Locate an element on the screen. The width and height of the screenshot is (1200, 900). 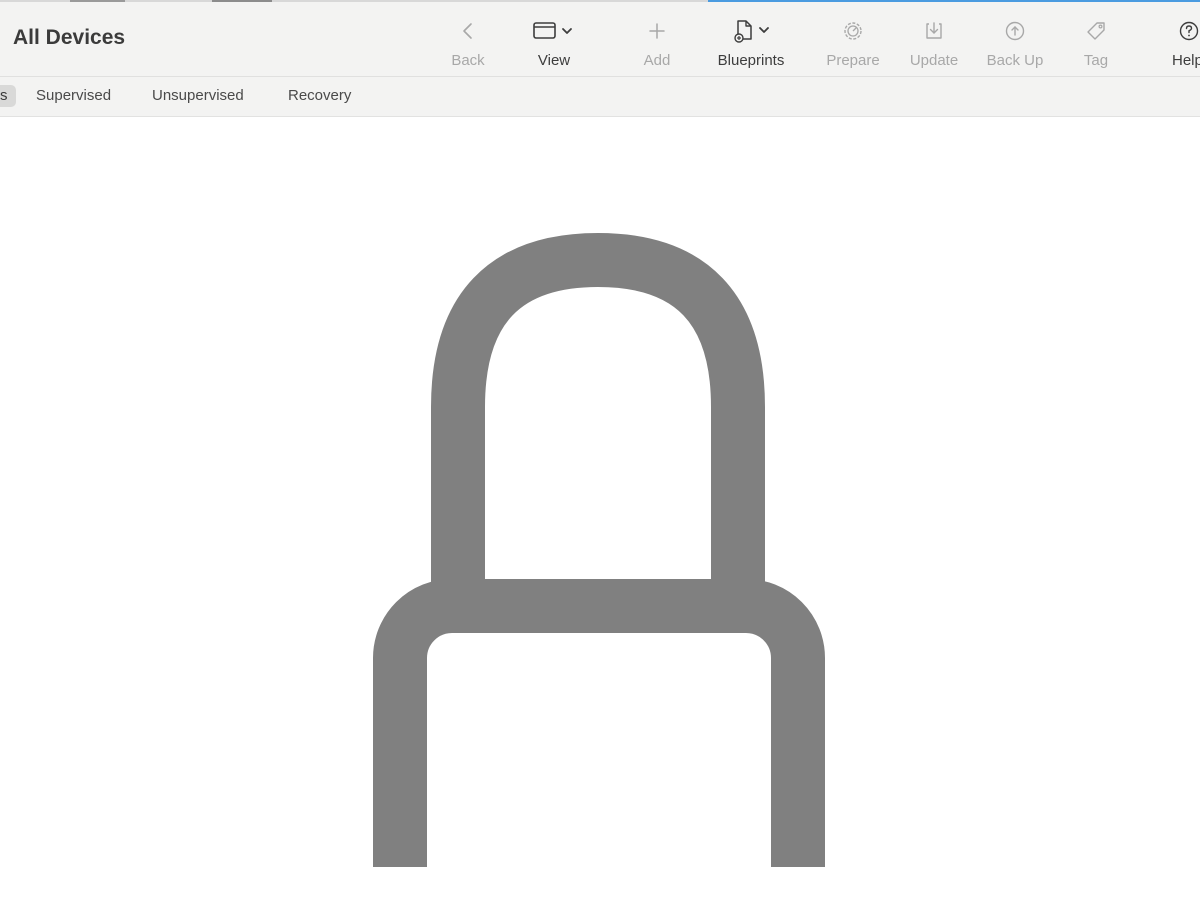
backup-label: Back Up is located at coordinates (1015, 60).